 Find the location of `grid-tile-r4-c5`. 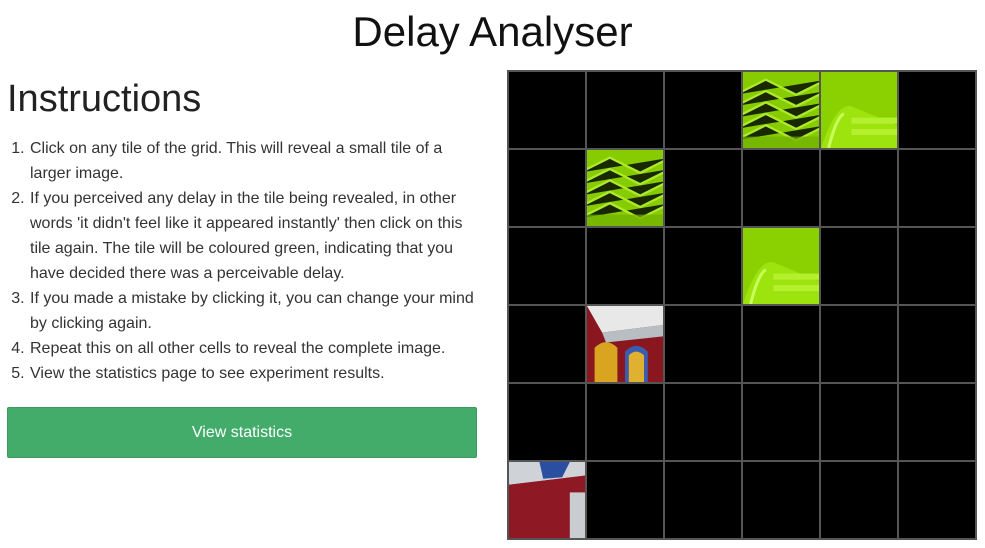

grid-tile-r4-c5 is located at coordinates (859, 344).